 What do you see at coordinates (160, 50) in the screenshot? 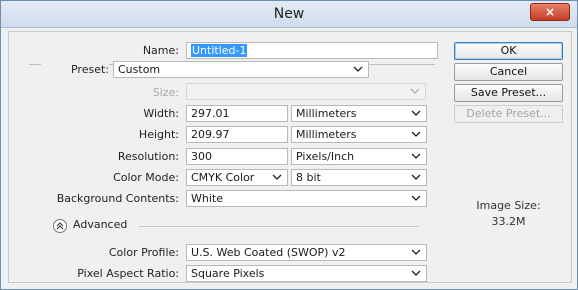
I see `name-label: Name:` at bounding box center [160, 50].